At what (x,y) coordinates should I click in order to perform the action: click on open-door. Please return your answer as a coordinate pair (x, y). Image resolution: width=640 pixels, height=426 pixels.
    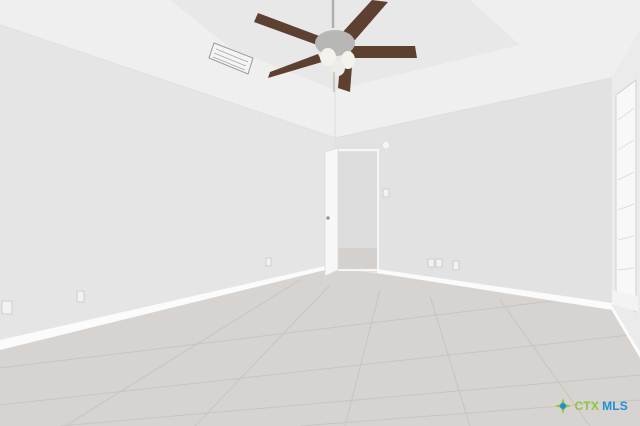
    Looking at the image, I should click on (331, 212).